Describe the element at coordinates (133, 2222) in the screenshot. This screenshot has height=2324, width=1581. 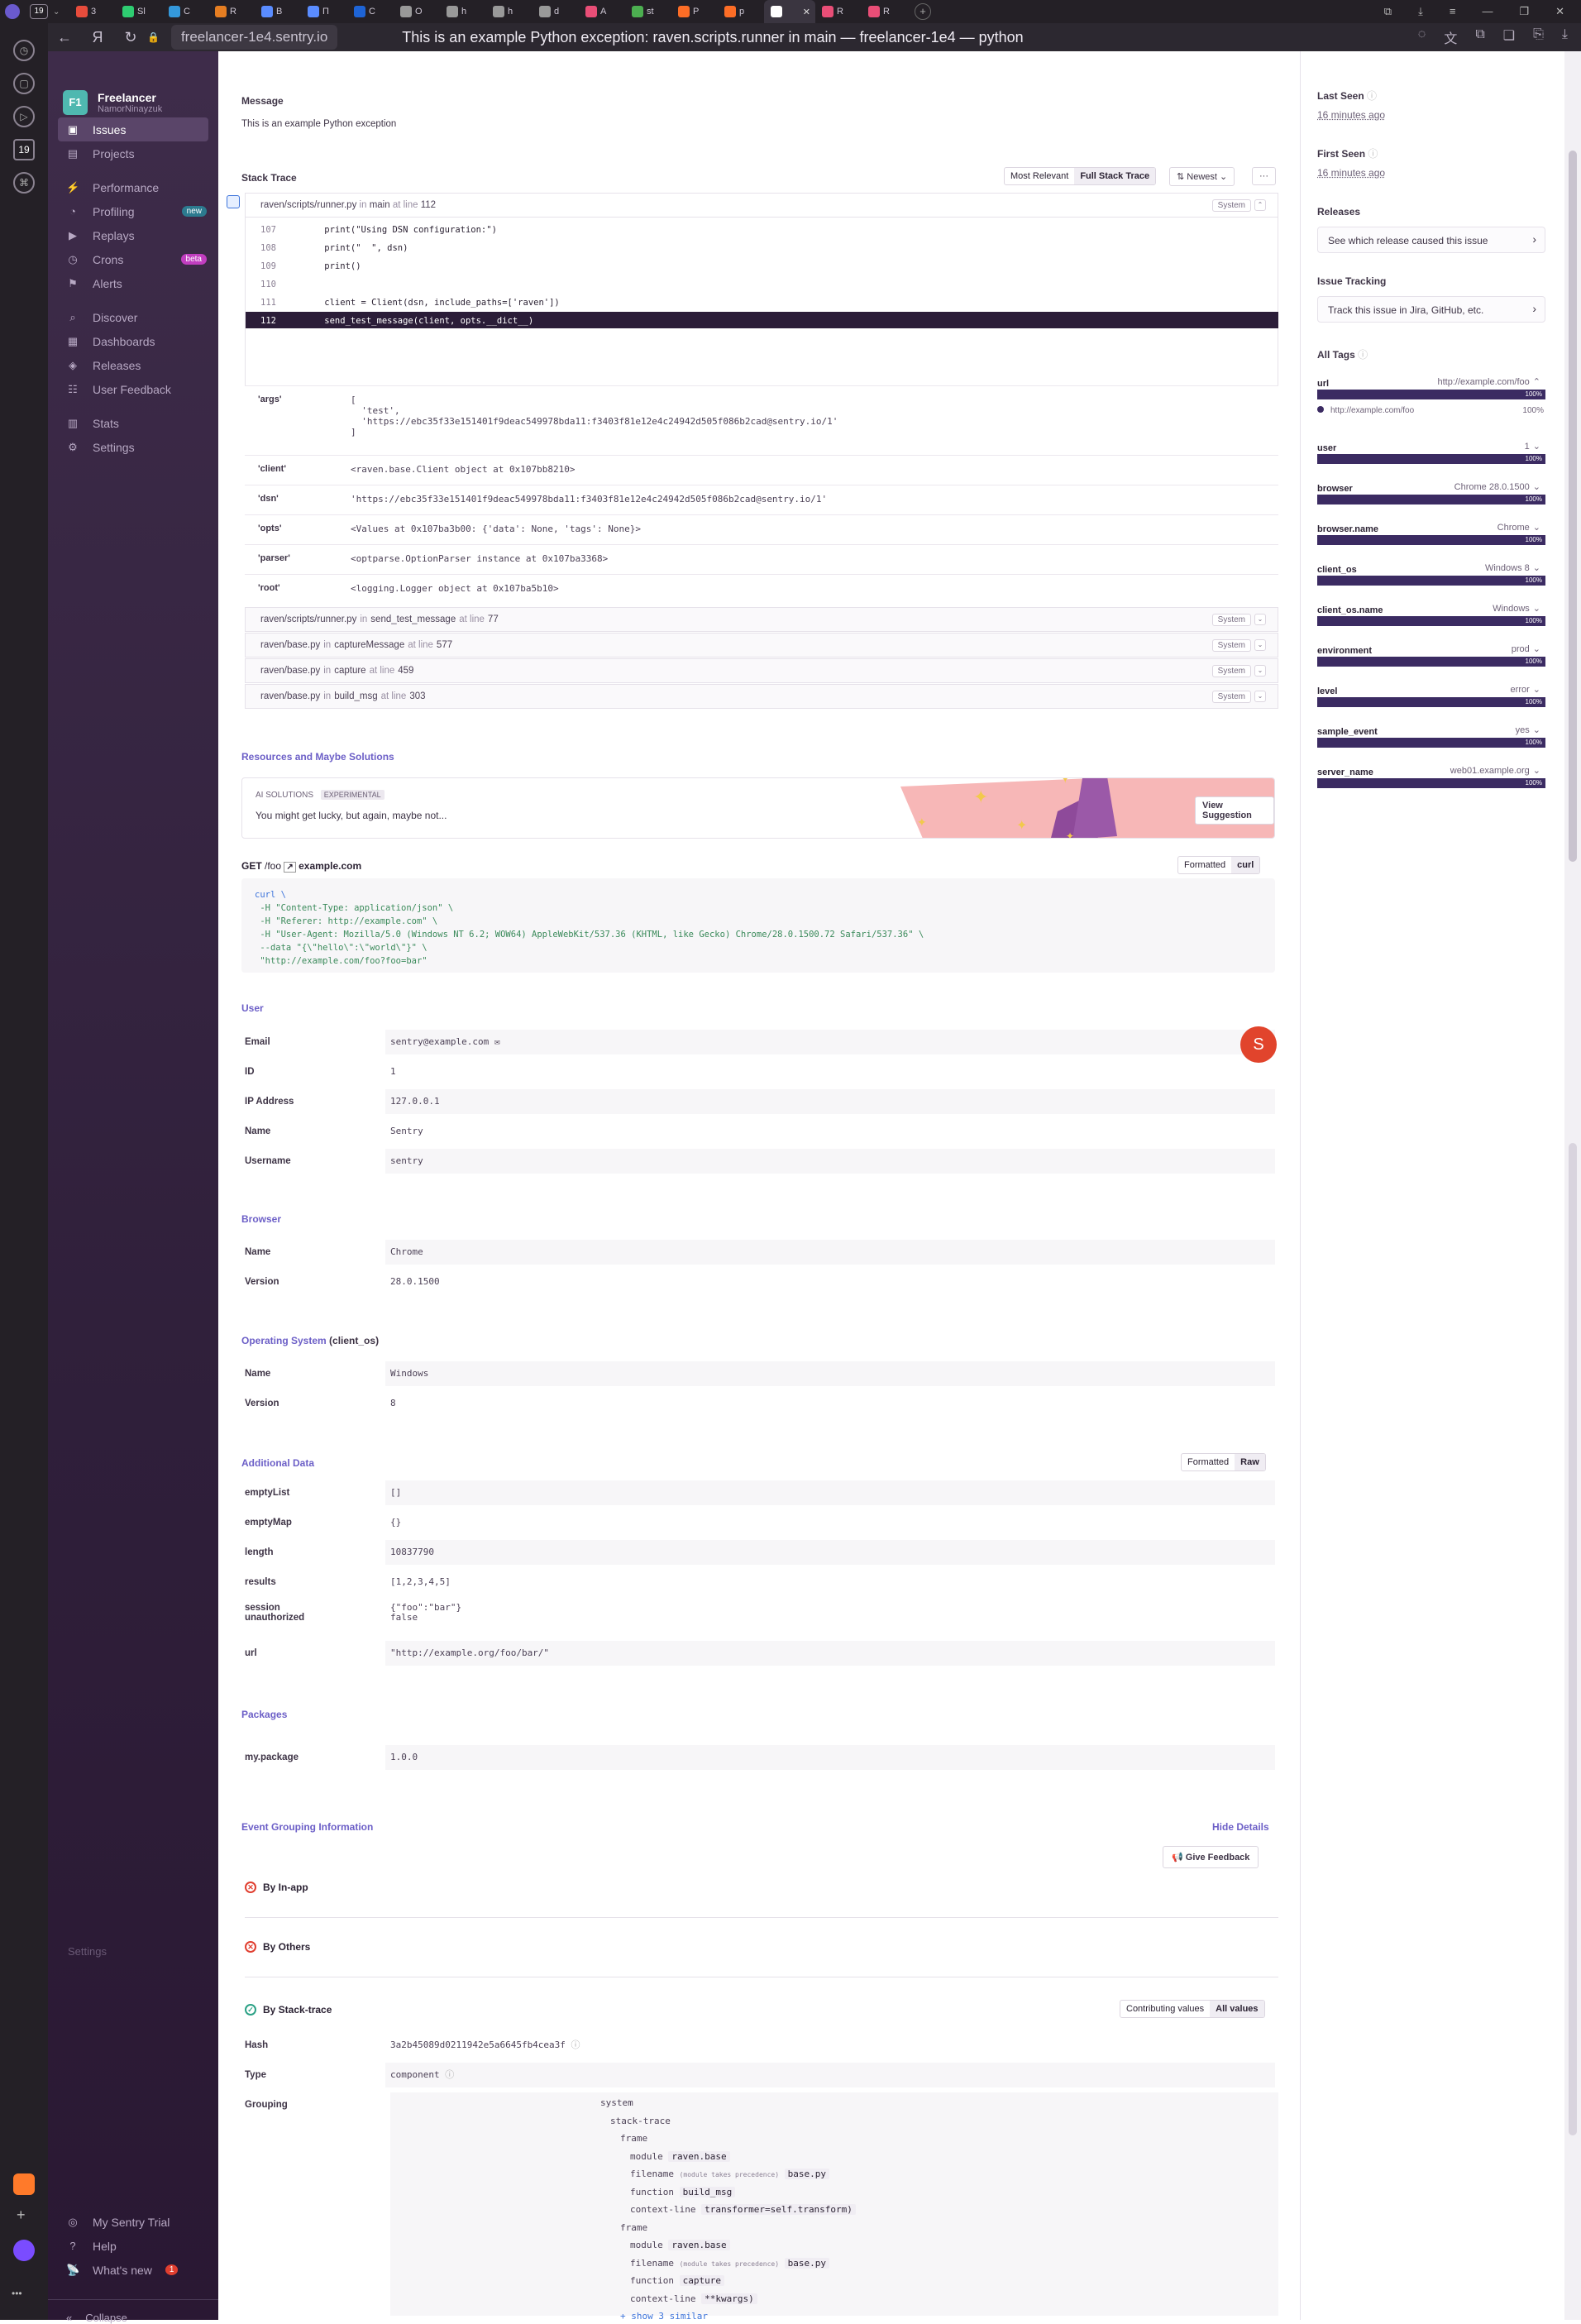
I see `sidebar-bottom-item: ◎ My Sentry Trial` at that location.